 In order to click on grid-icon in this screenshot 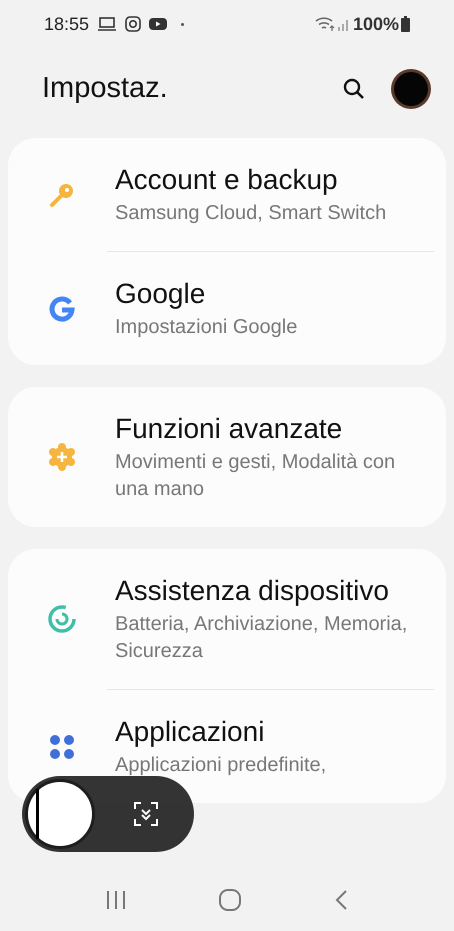, I will do `click(62, 746)`.